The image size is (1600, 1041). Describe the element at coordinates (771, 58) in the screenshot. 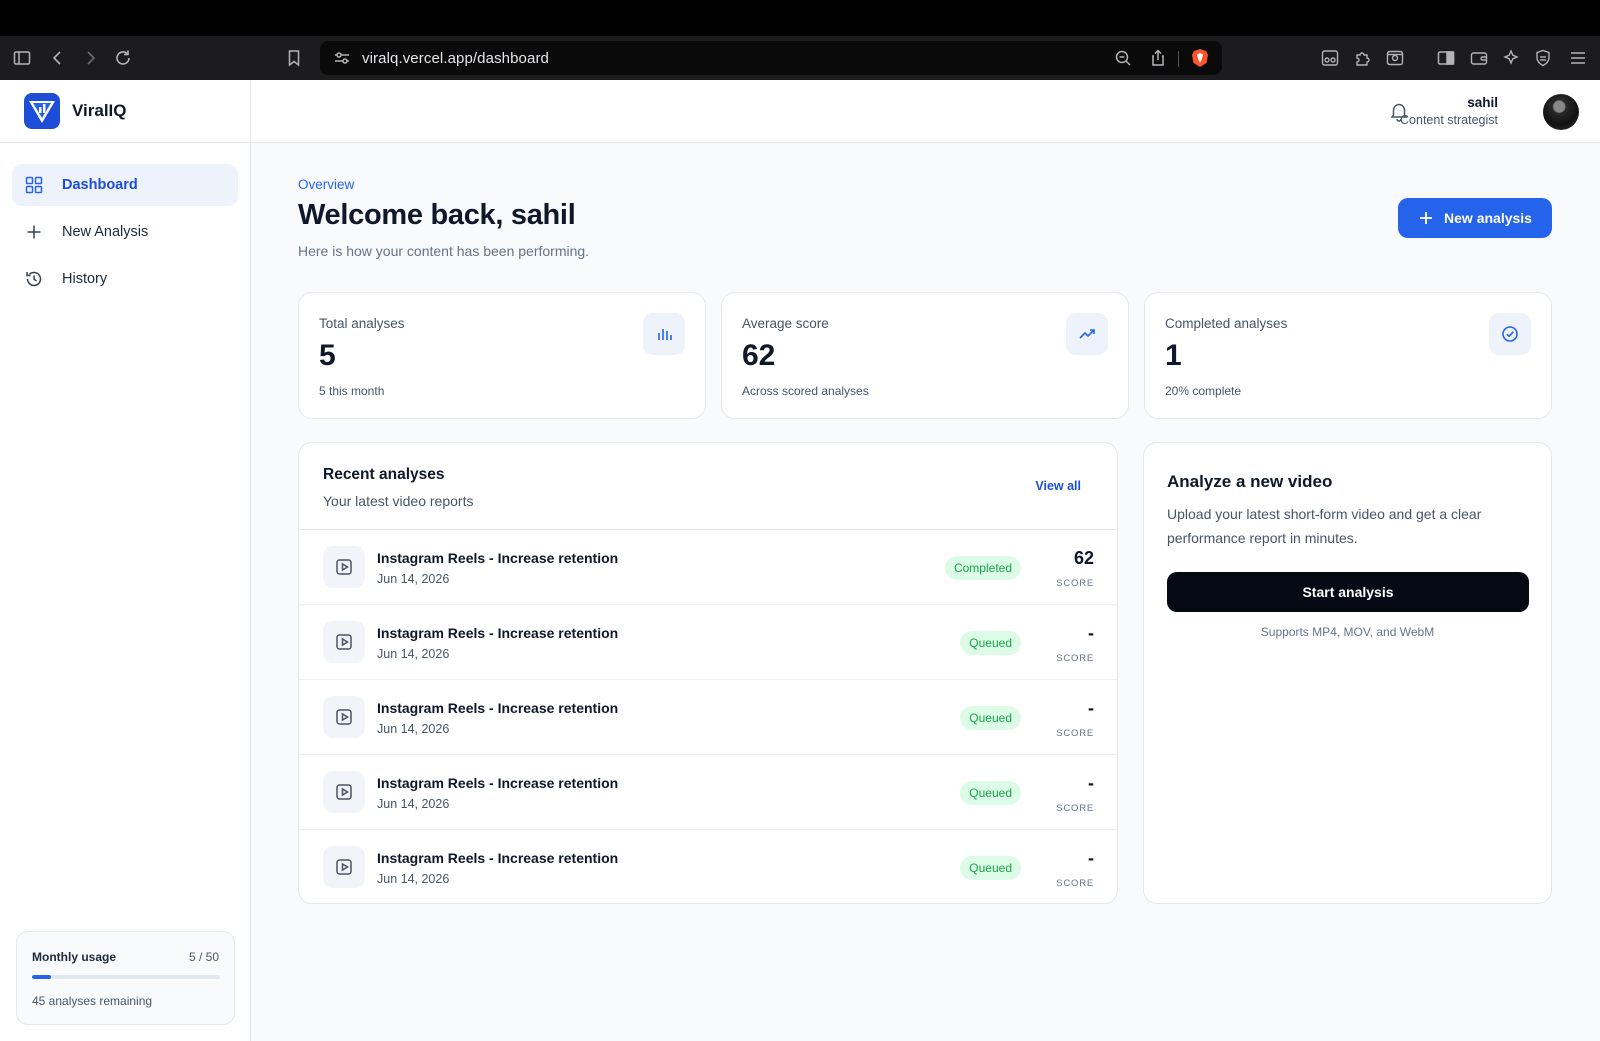

I see `address-bar: viralq.vercel.app/dashboard` at that location.